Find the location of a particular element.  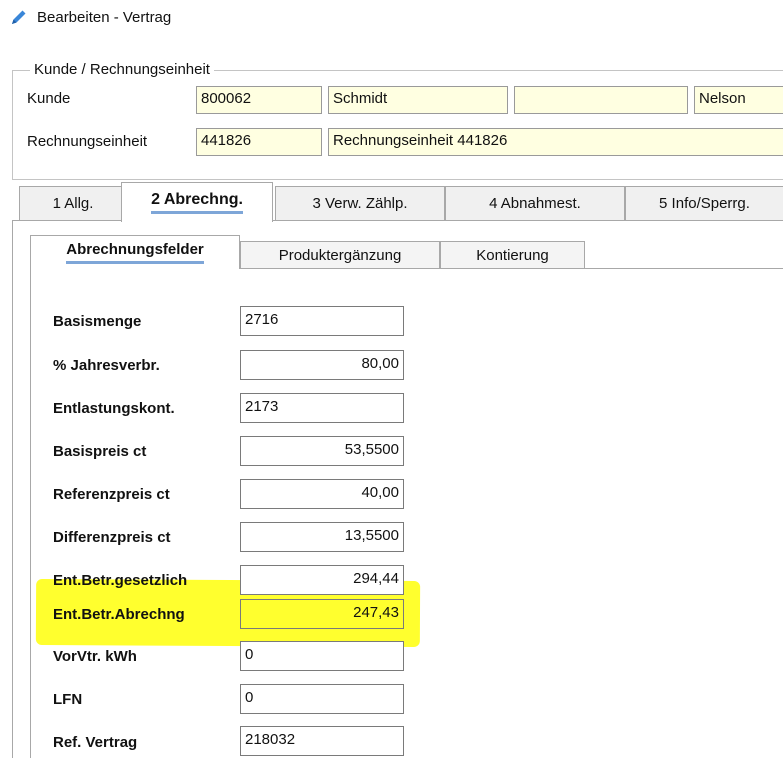

kunde-number-field: 800062 is located at coordinates (259, 100).